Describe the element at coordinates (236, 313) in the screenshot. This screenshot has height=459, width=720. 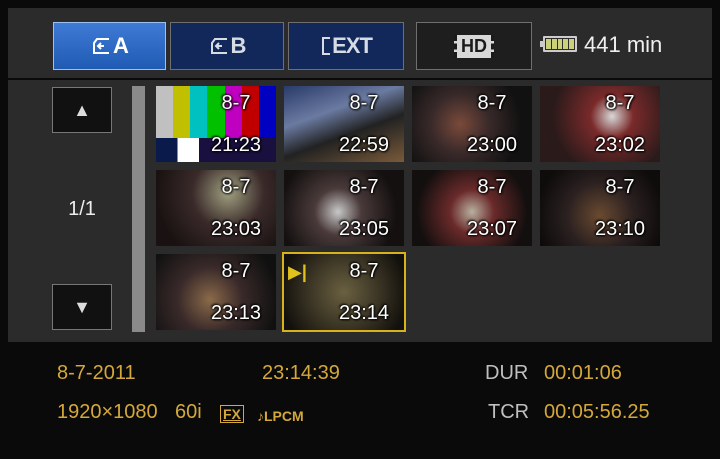
I see `thumbnail-time: 23:13` at that location.